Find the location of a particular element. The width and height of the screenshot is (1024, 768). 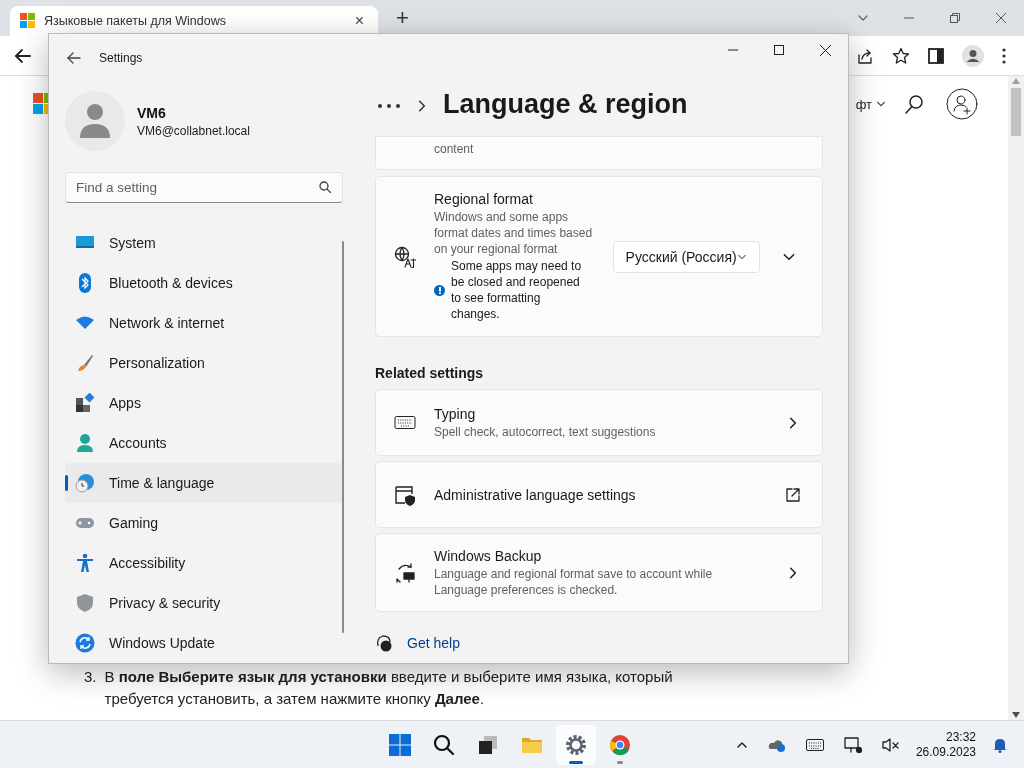

gear-icon is located at coordinates (576, 744).